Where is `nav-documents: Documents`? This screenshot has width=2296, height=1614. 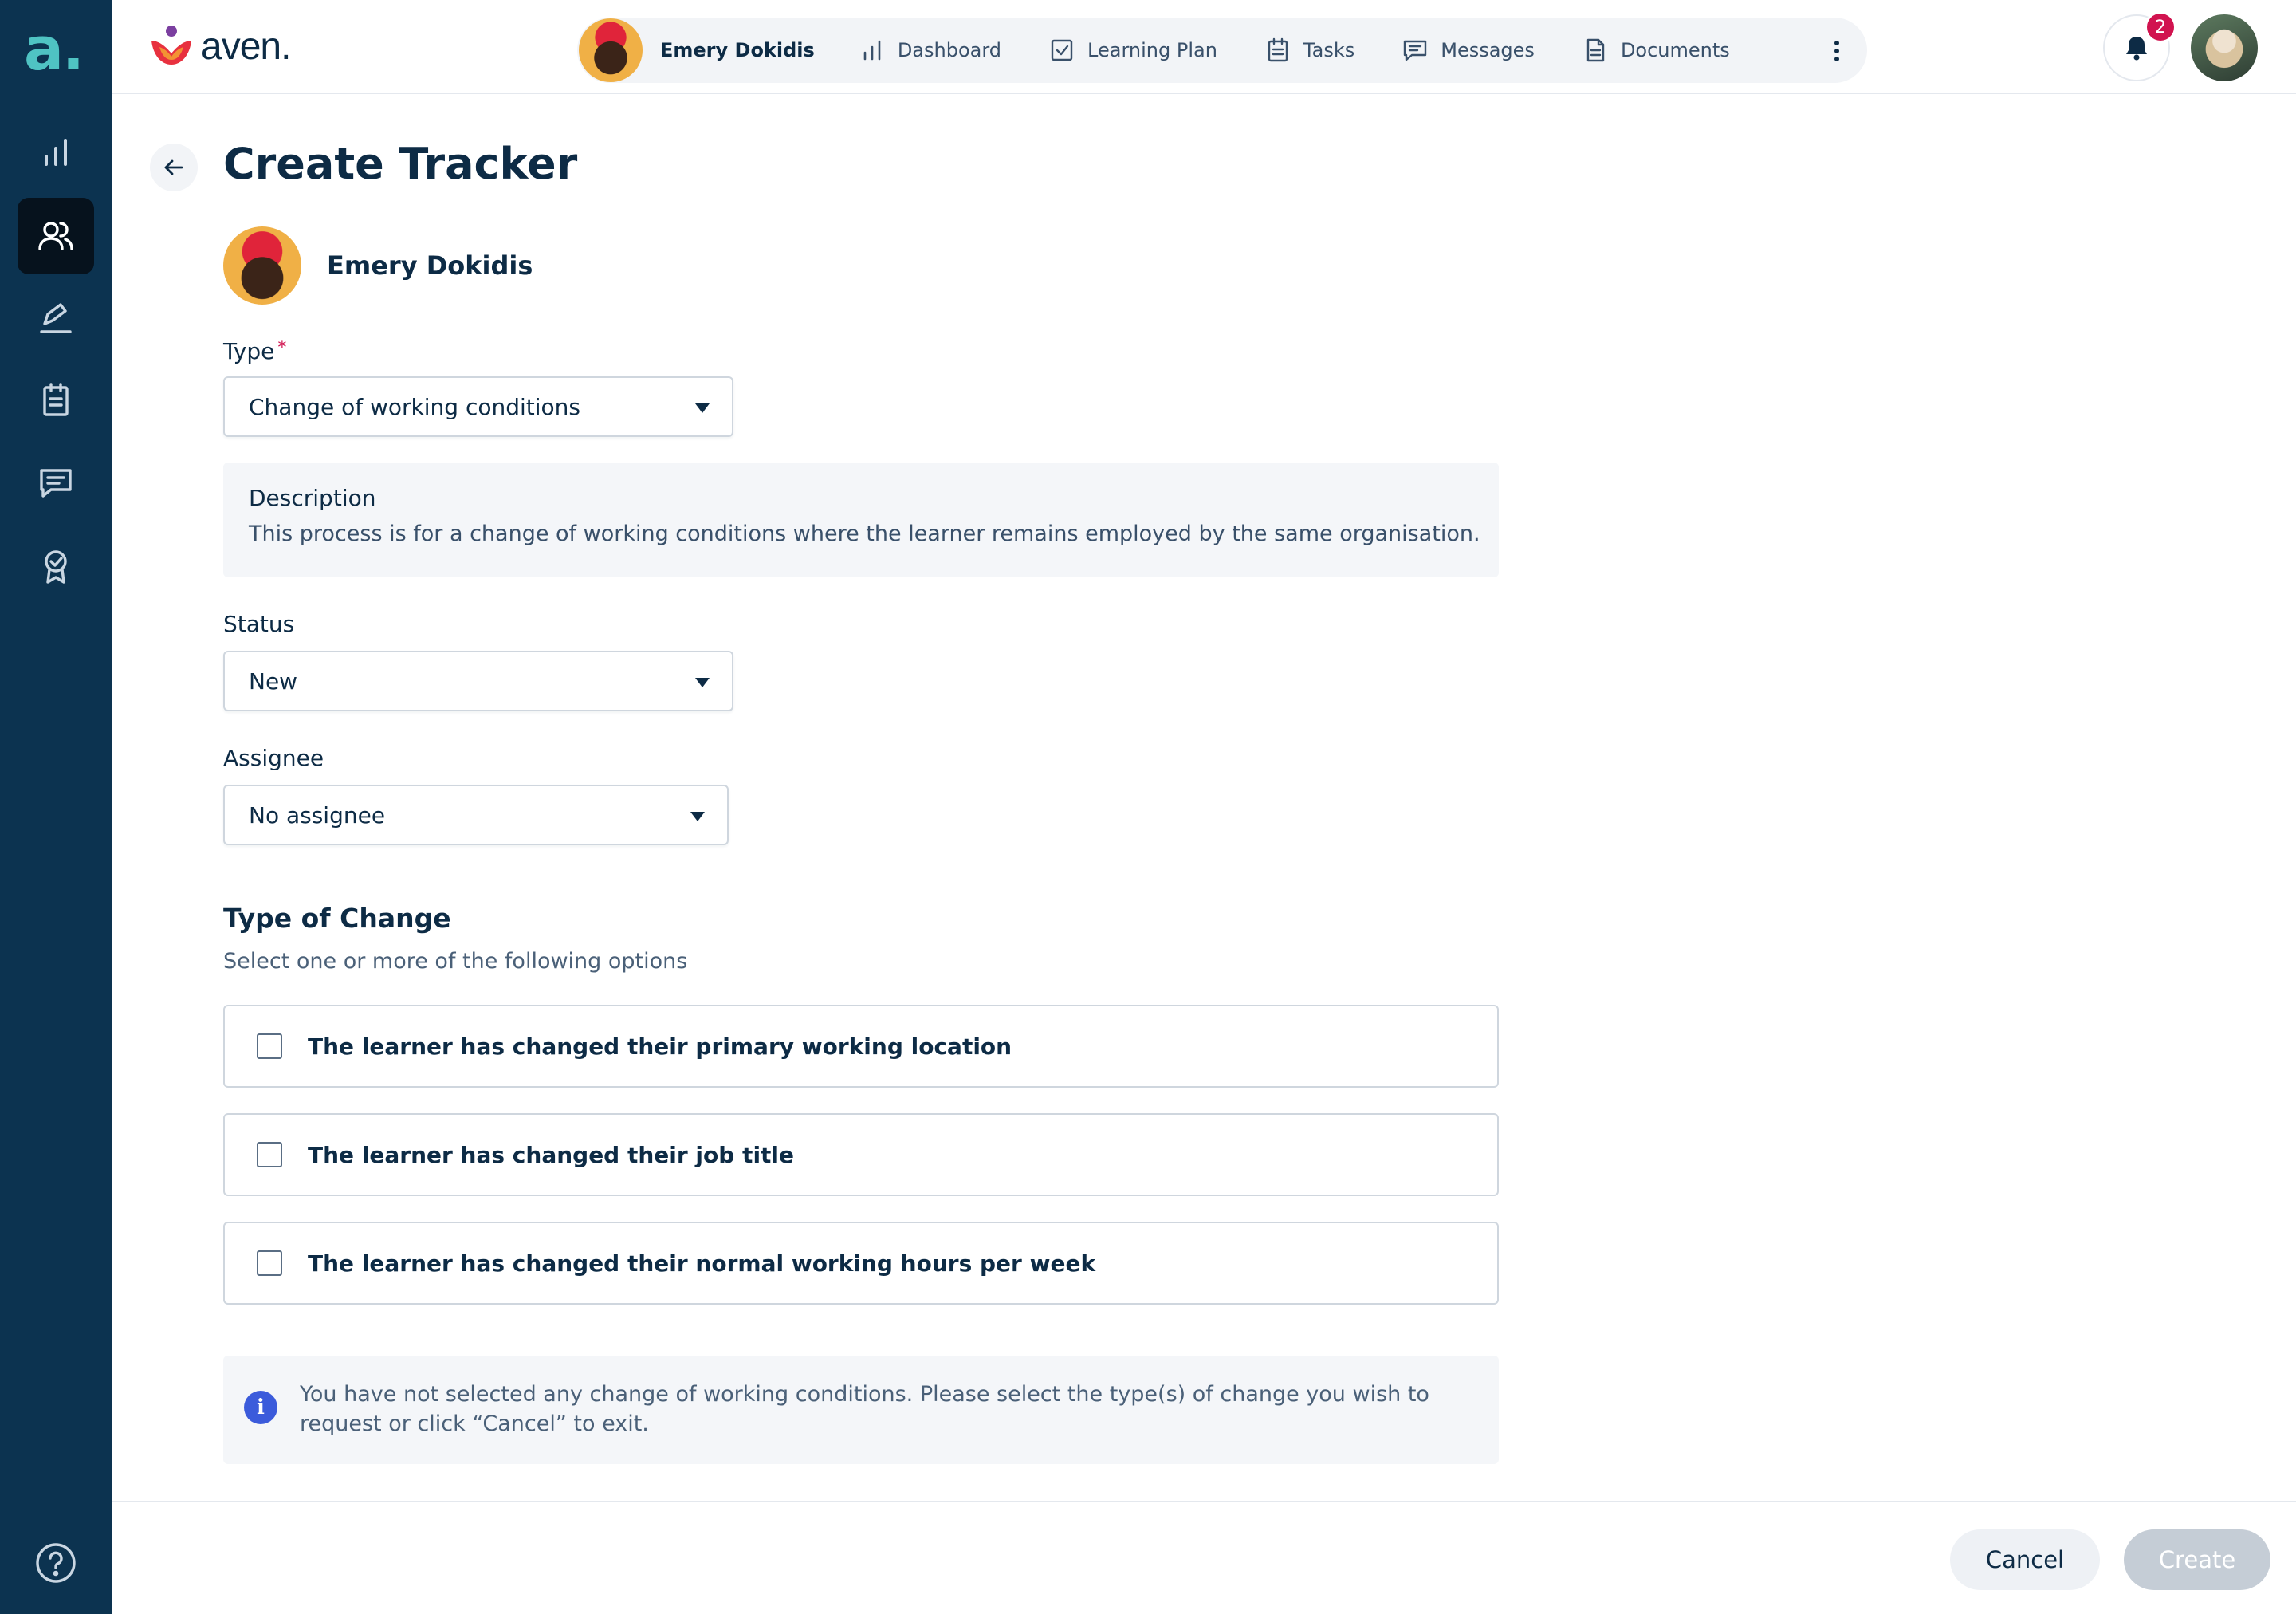
nav-documents: Documents is located at coordinates (1656, 50).